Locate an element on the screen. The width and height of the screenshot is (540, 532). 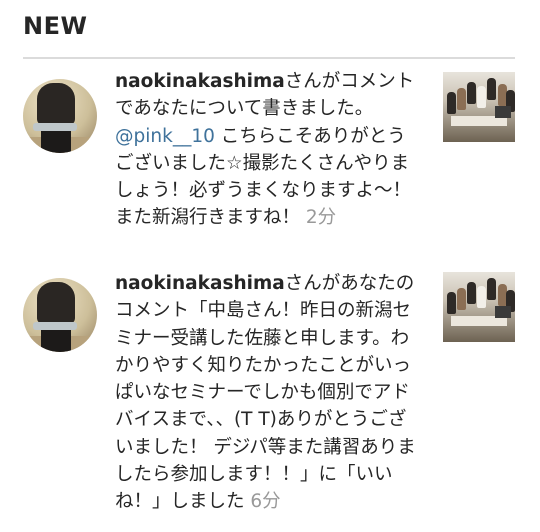
header-title: NEW is located at coordinates (55, 26).